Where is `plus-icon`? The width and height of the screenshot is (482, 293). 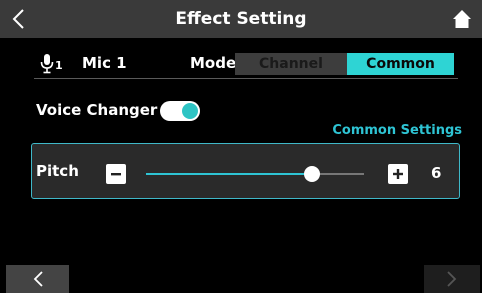 plus-icon is located at coordinates (398, 174).